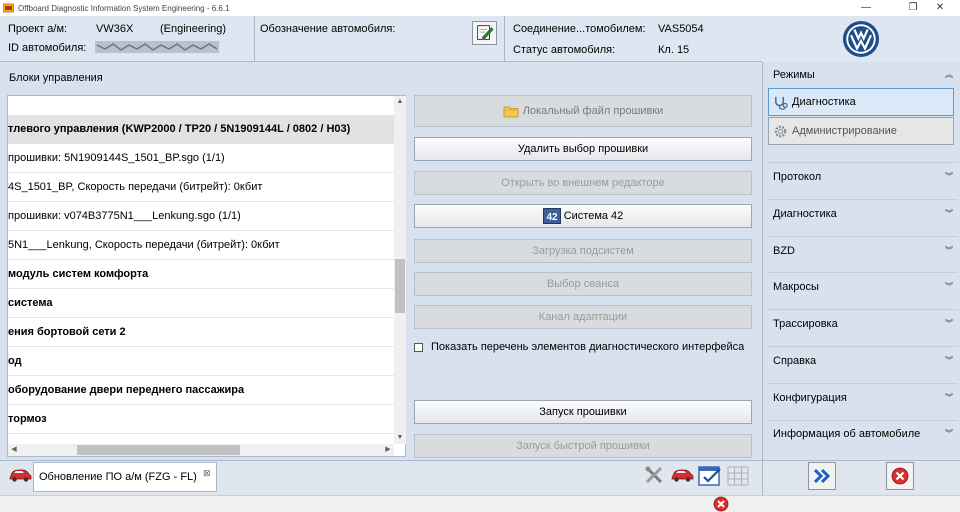  I want to click on delete-firmware-selection-button: Удалить выбор прошивки, so click(583, 149).